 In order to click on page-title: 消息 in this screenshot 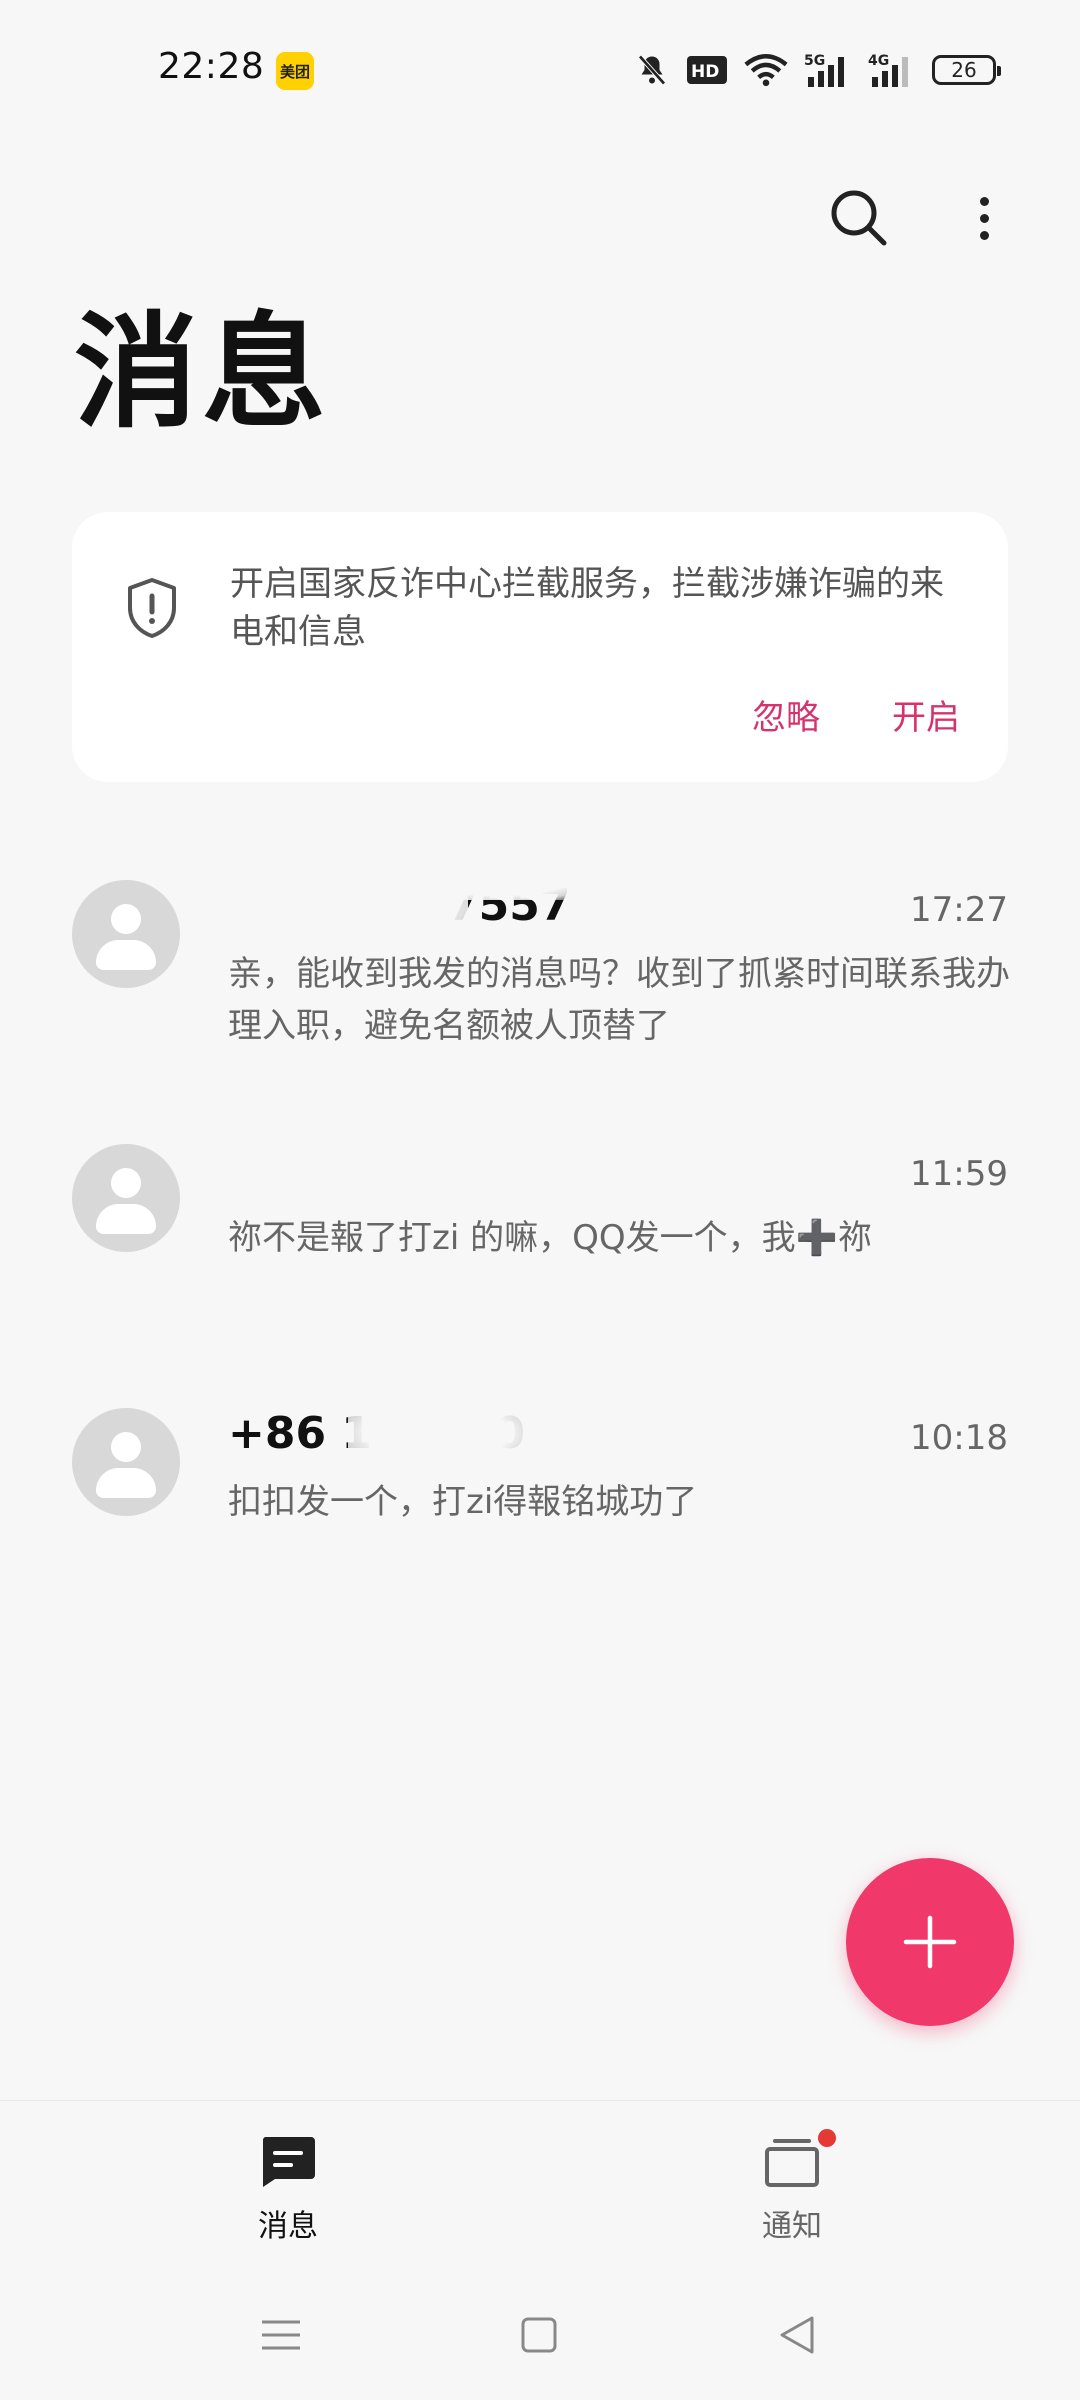, I will do `click(202, 373)`.